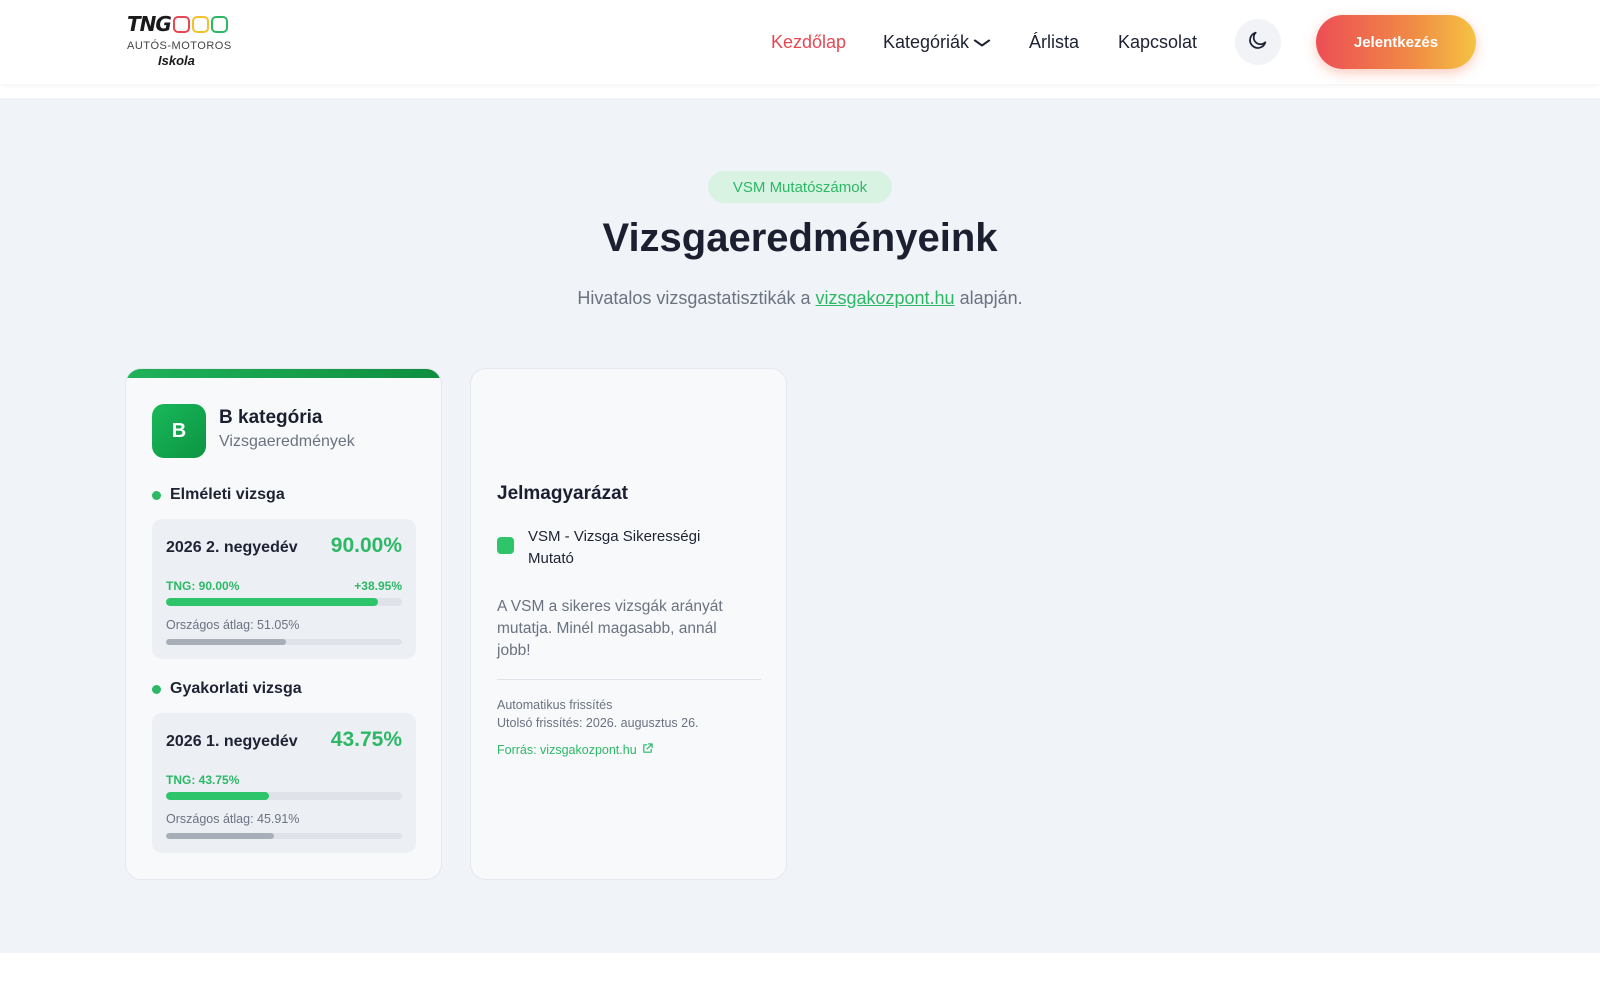  I want to click on external-link-icon, so click(645, 750).